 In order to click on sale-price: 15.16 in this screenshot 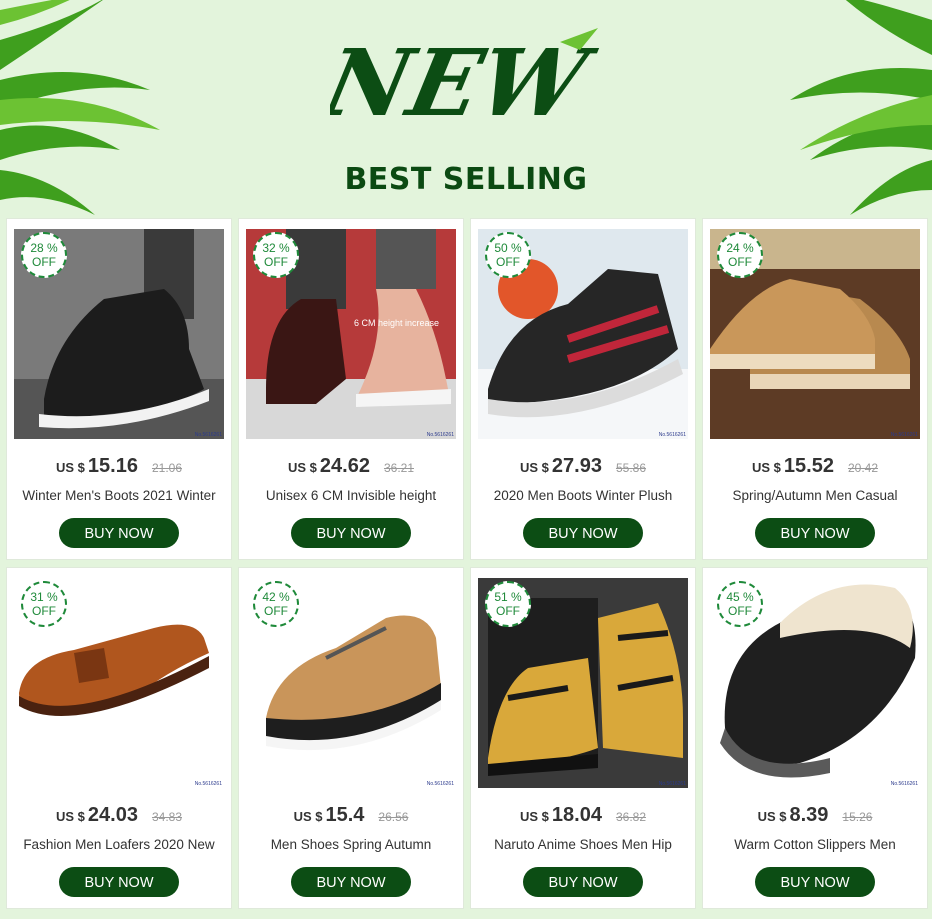, I will do `click(112, 466)`.